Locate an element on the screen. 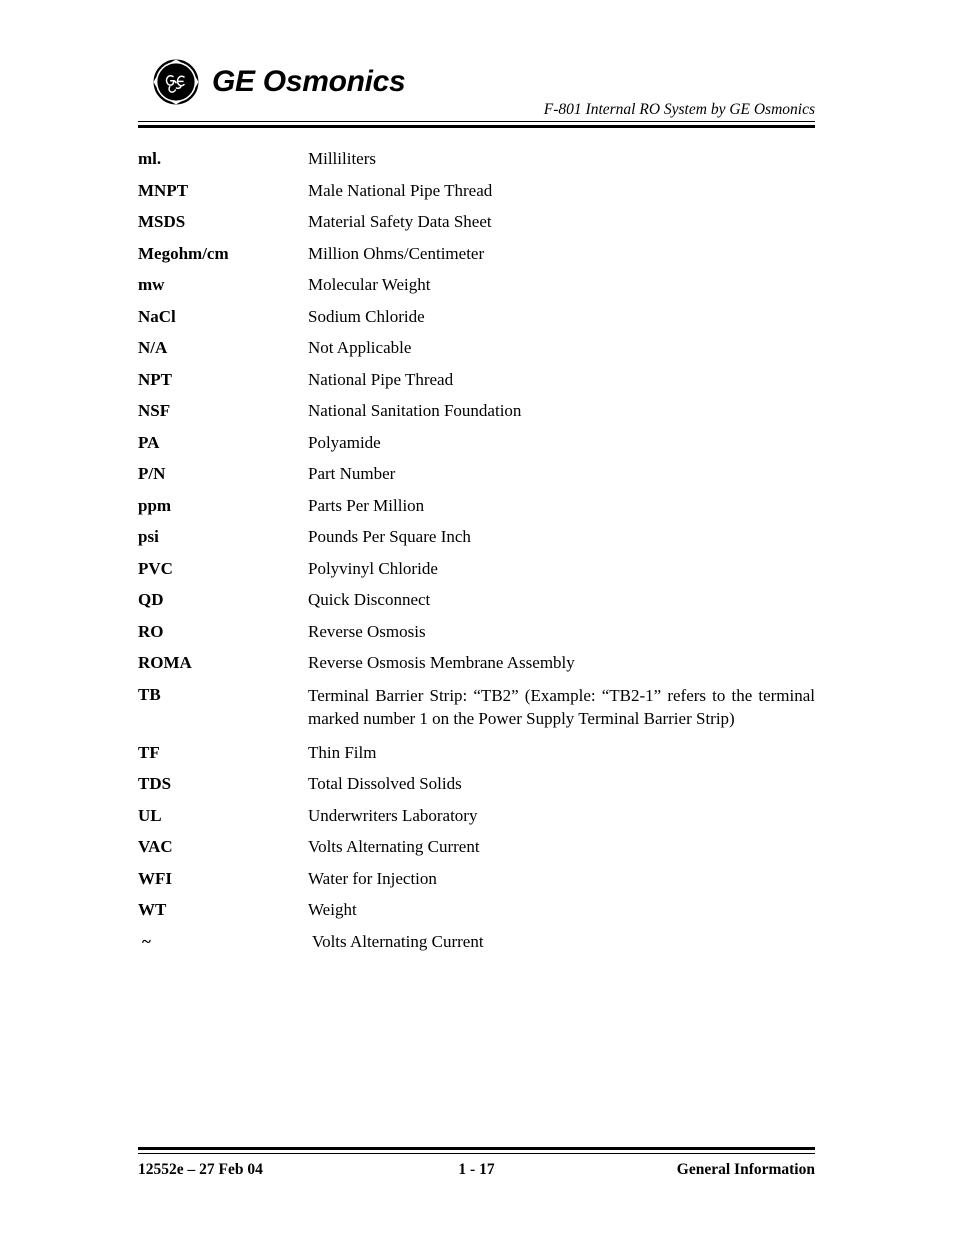 The height and width of the screenshot is (1235, 954). glossary-term: psi is located at coordinates (148, 536).